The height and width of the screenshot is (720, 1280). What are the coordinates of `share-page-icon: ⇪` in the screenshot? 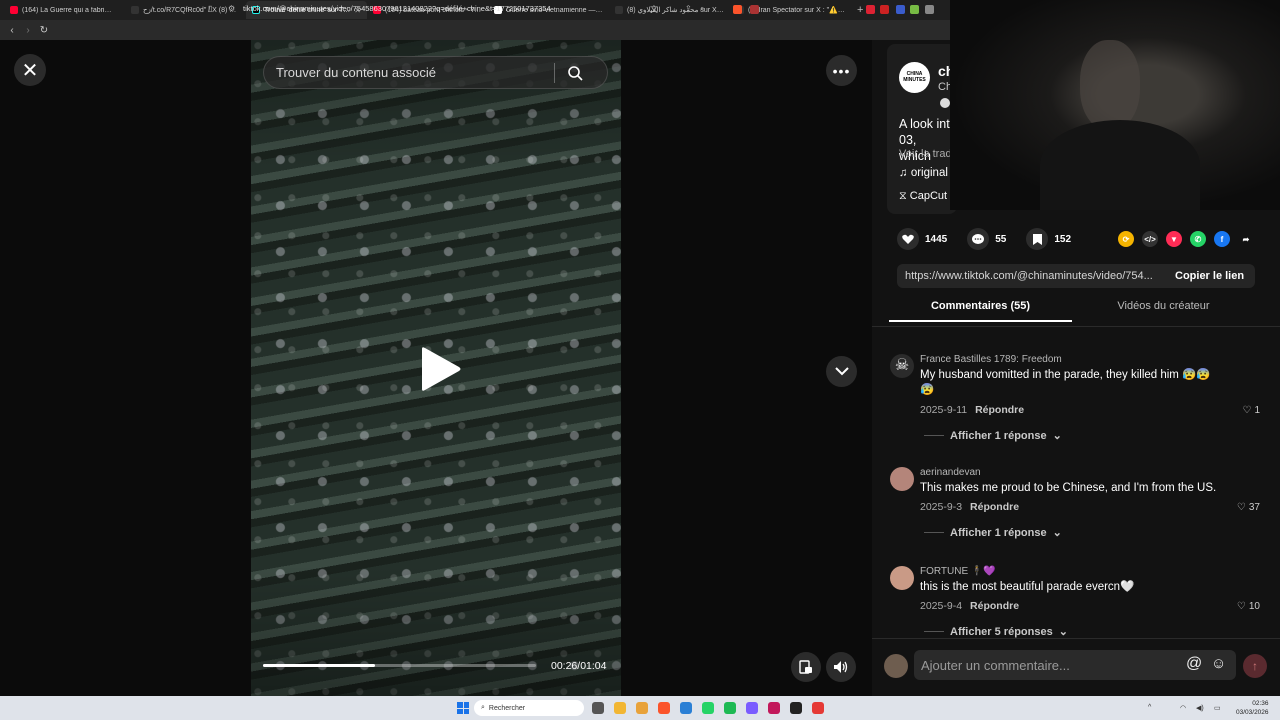 It's located at (688, 8).